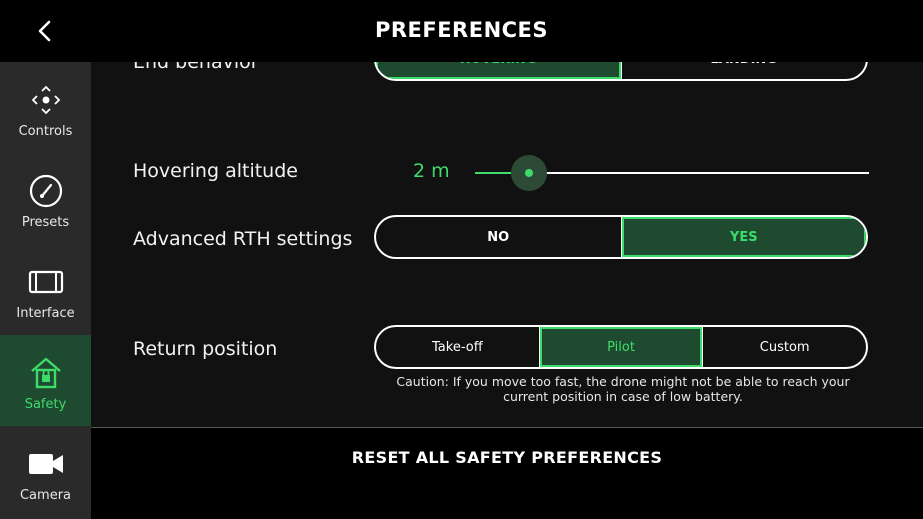 The height and width of the screenshot is (519, 923). I want to click on top-bar: PREFERENCES, so click(461, 31).